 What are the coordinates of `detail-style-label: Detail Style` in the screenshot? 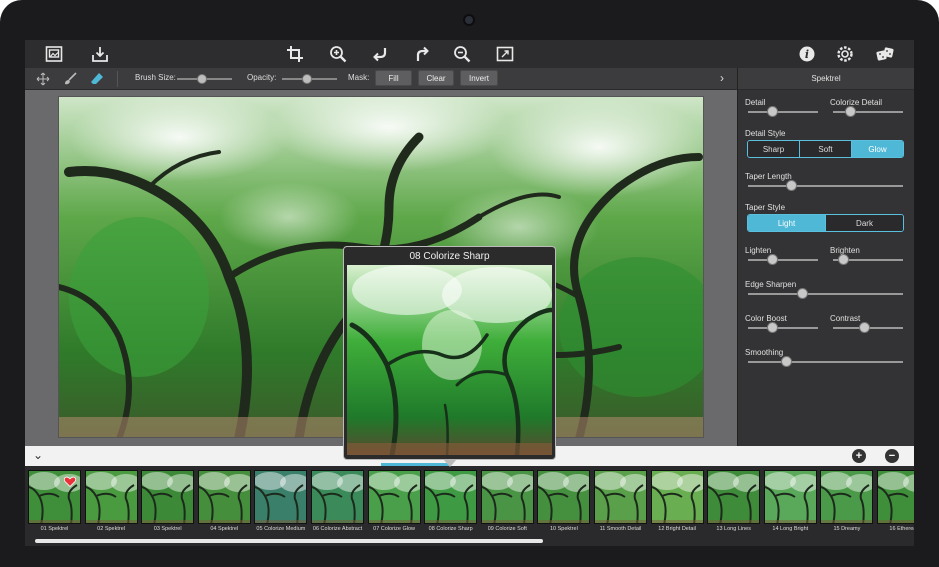 It's located at (765, 133).